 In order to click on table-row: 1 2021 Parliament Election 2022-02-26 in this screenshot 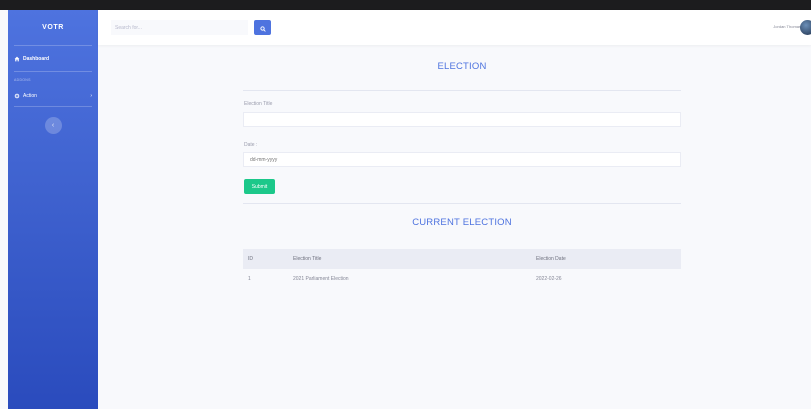, I will do `click(462, 279)`.